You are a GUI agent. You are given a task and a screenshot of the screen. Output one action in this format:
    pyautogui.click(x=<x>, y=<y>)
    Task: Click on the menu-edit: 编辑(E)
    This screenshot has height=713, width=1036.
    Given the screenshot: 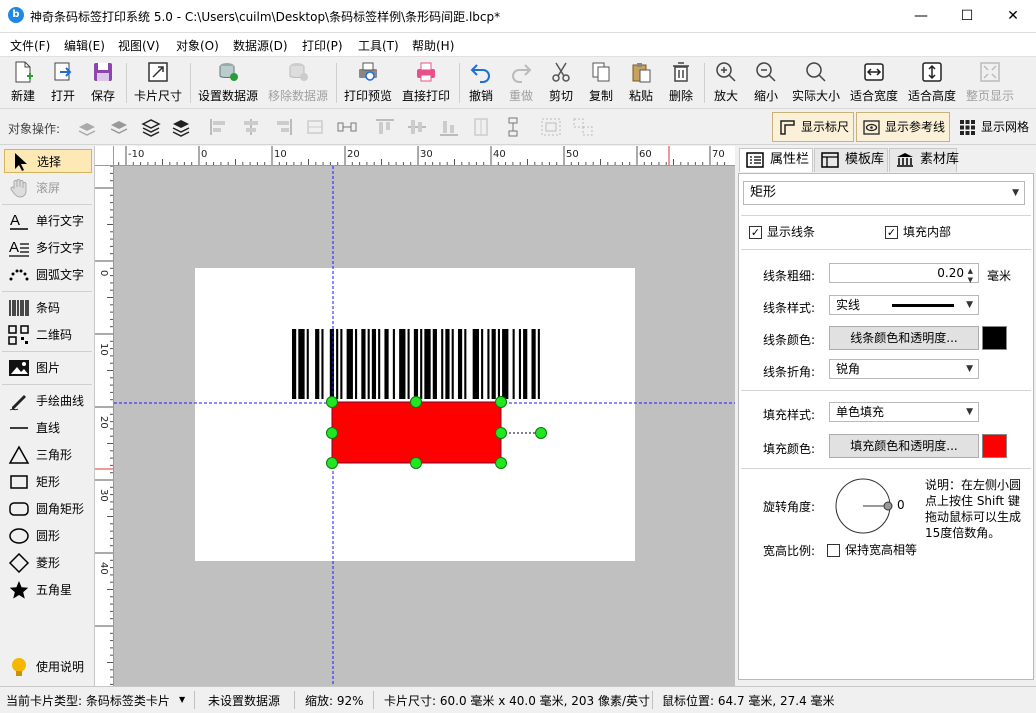 What is the action you would take?
    pyautogui.click(x=84, y=45)
    